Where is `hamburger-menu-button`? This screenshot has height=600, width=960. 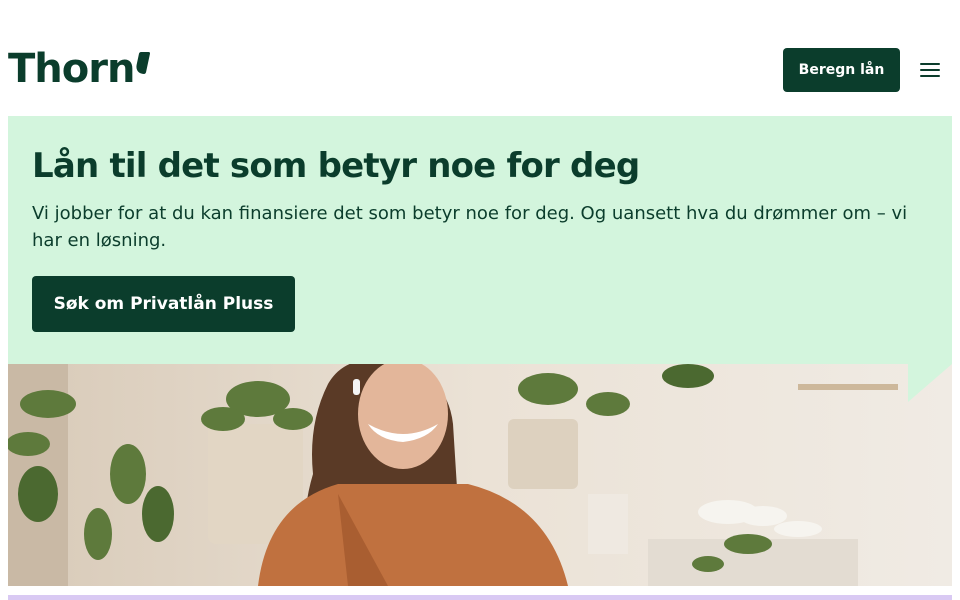 hamburger-menu-button is located at coordinates (930, 70).